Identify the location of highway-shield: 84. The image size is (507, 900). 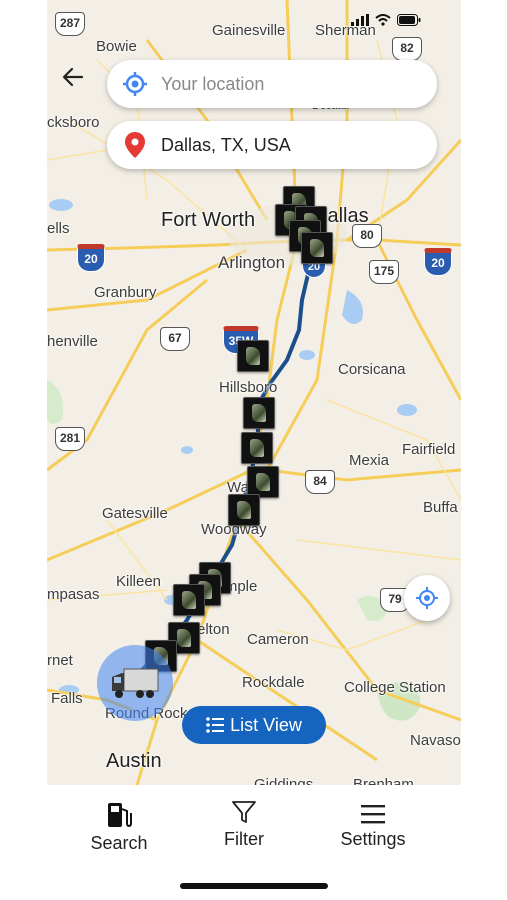
(320, 482).